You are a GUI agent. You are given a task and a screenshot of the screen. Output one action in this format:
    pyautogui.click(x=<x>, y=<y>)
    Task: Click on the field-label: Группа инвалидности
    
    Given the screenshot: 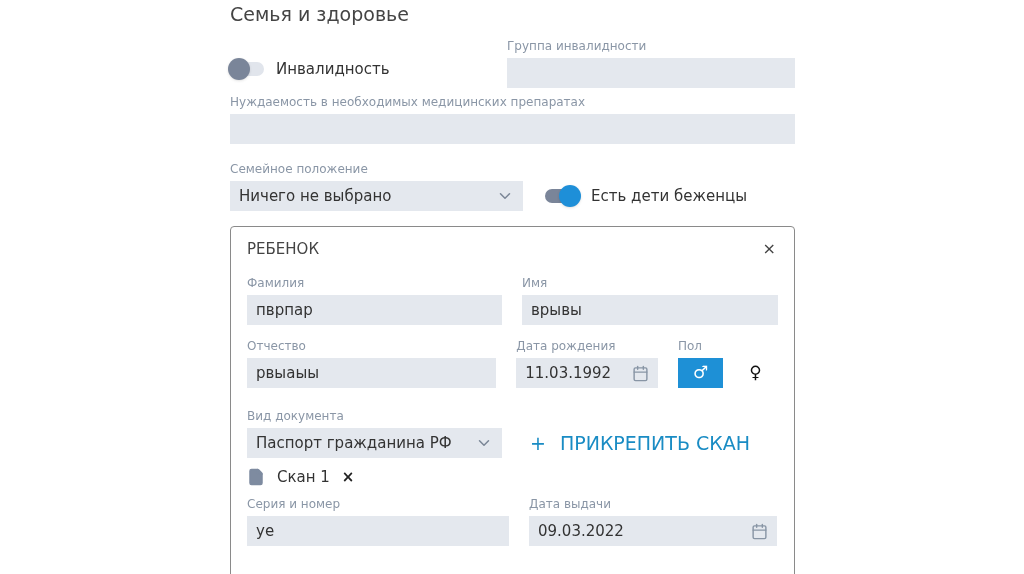 What is the action you would take?
    pyautogui.click(x=577, y=46)
    